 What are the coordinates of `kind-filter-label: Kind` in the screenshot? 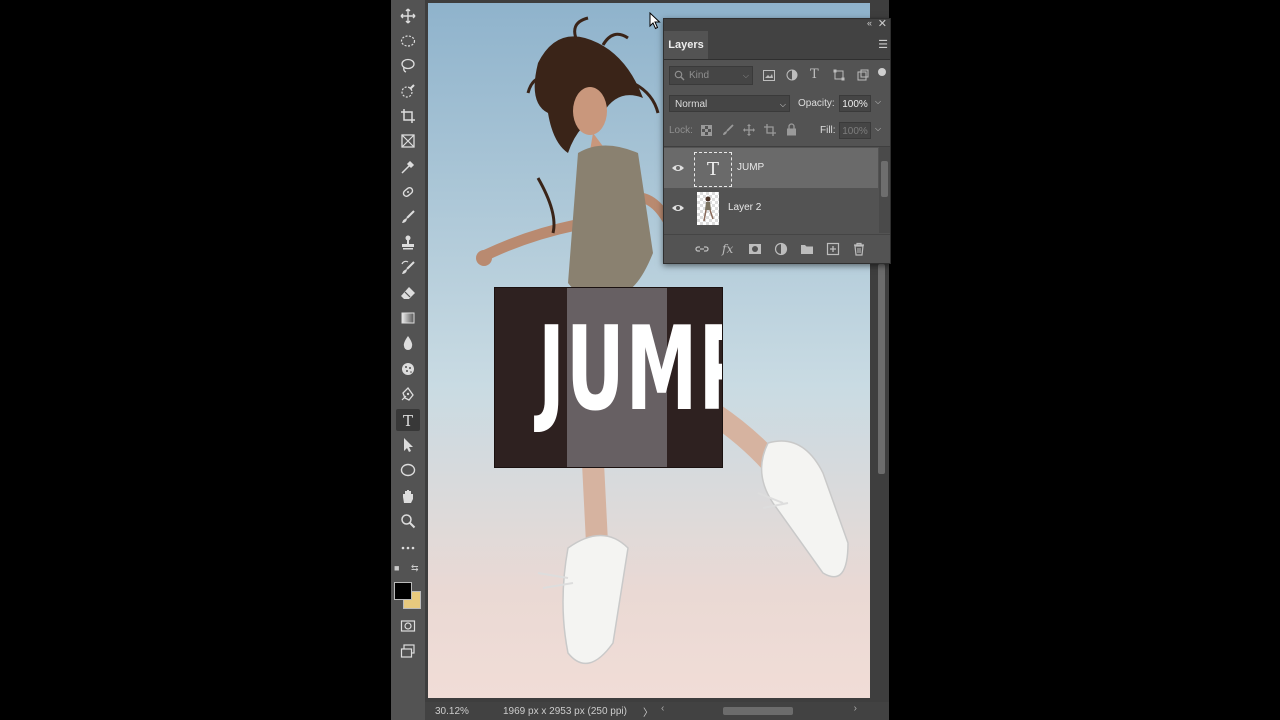 It's located at (699, 75).